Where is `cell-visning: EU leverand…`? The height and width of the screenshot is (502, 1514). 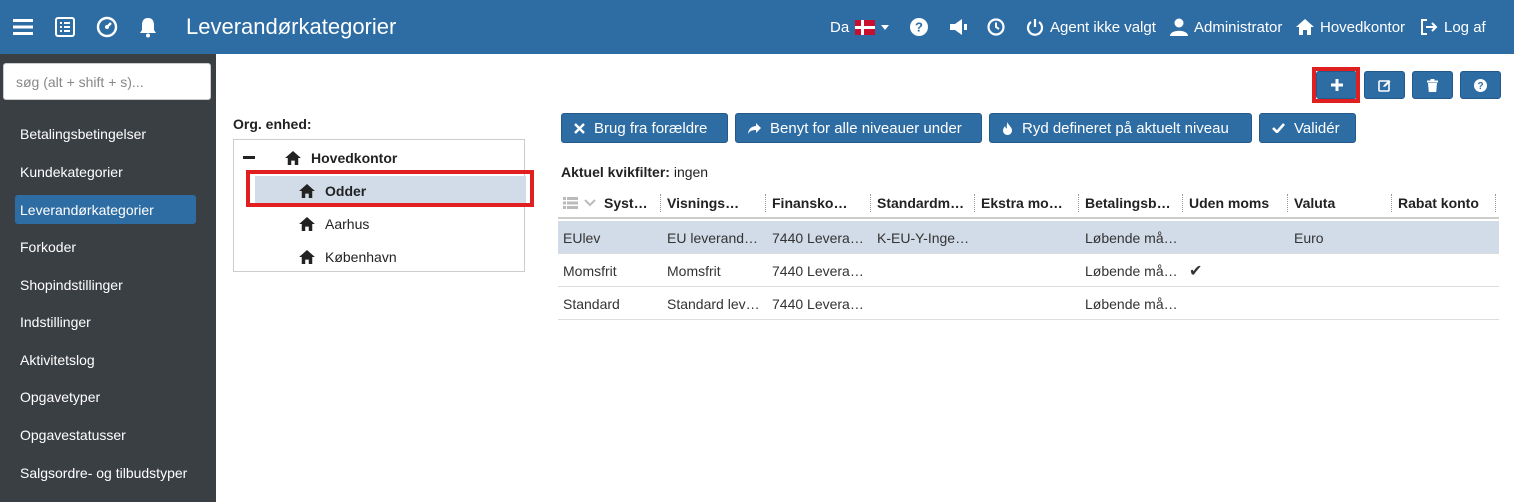
cell-visning: EU leverand… is located at coordinates (713, 237).